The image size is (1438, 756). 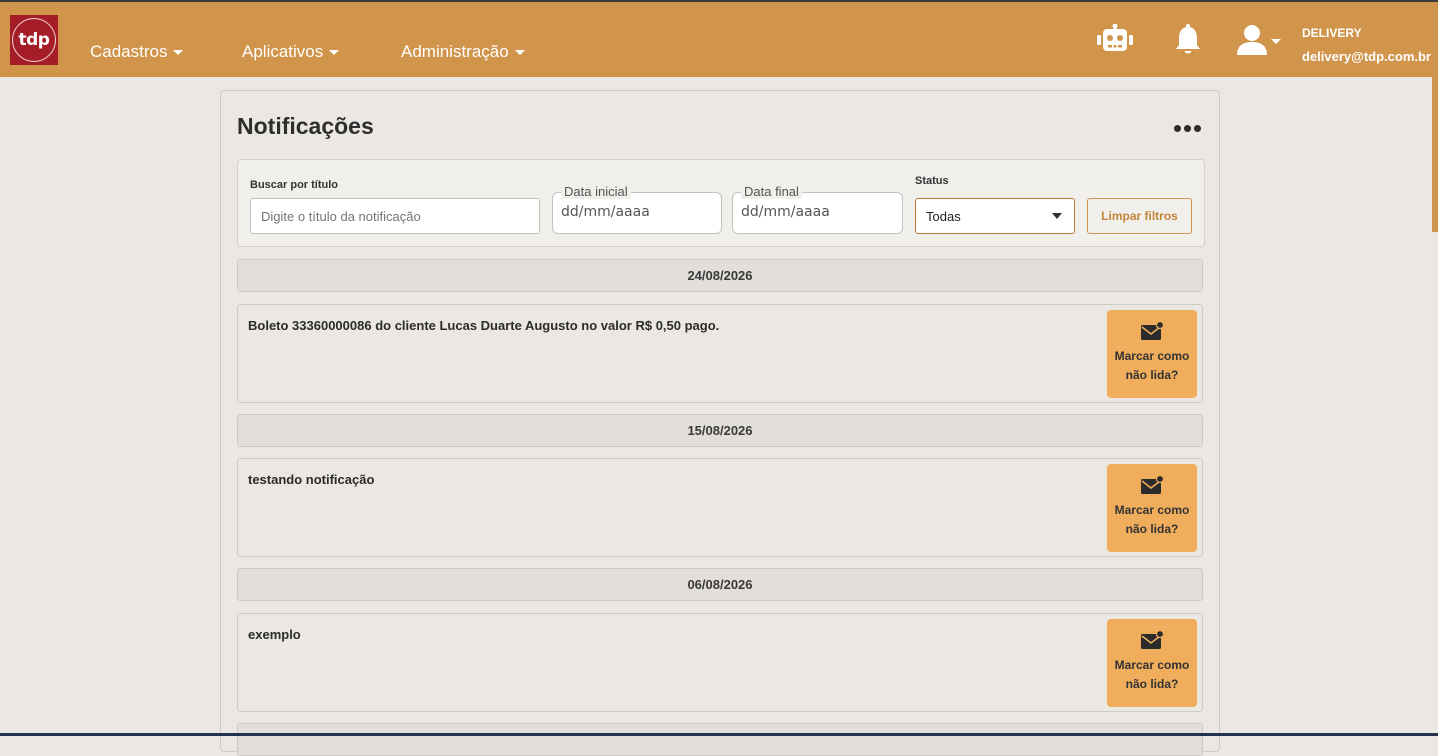 What do you see at coordinates (1332, 33) in the screenshot?
I see `user-name: DELIVERY` at bounding box center [1332, 33].